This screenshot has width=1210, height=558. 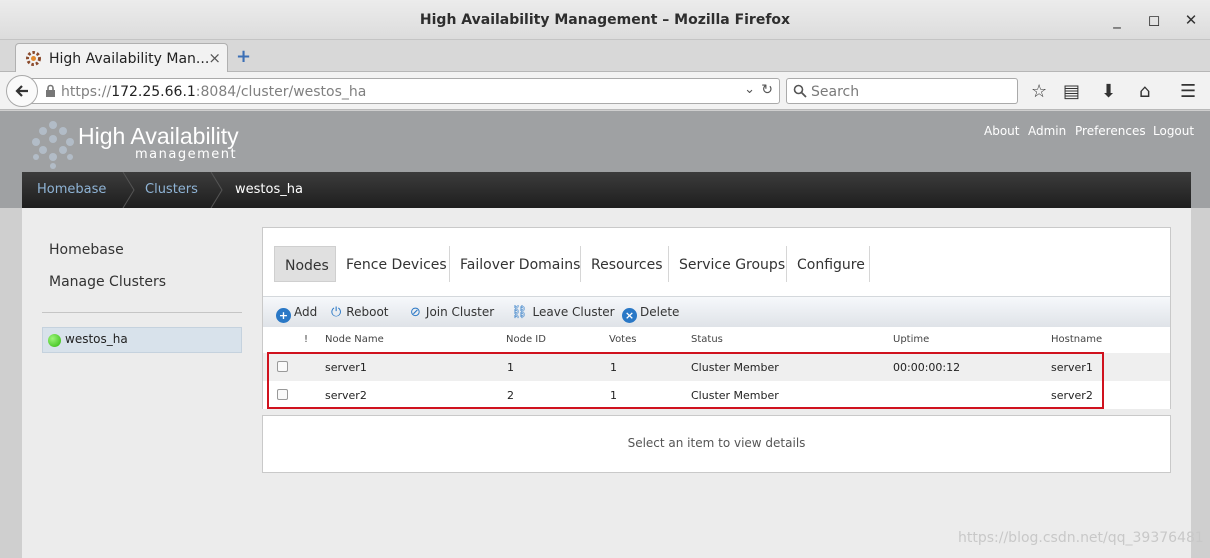 What do you see at coordinates (50, 90) in the screenshot?
I see `lock-icon` at bounding box center [50, 90].